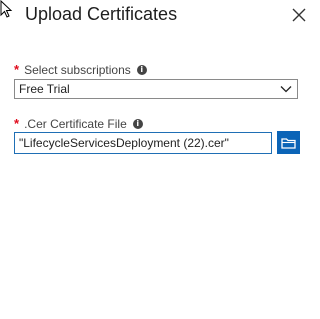 The width and height of the screenshot is (320, 319). I want to click on certificate-file-label: .Cer Certificate File, so click(75, 123).